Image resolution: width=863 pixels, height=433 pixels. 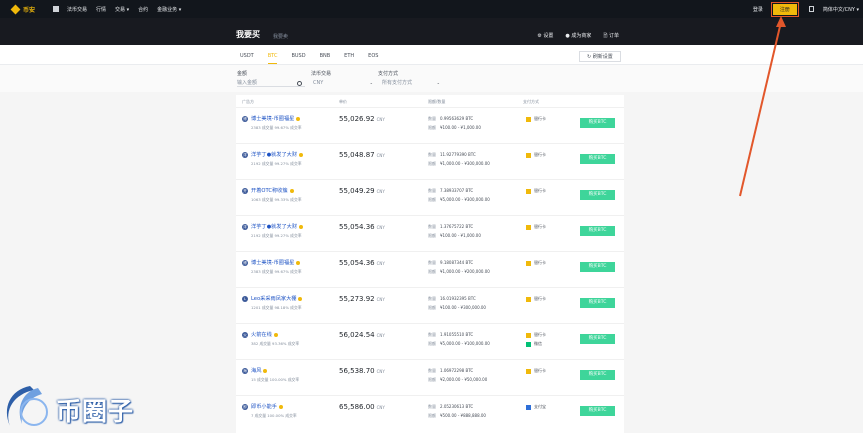 I want to click on quantity-value: 0.99563629 BTC, so click(x=457, y=118).